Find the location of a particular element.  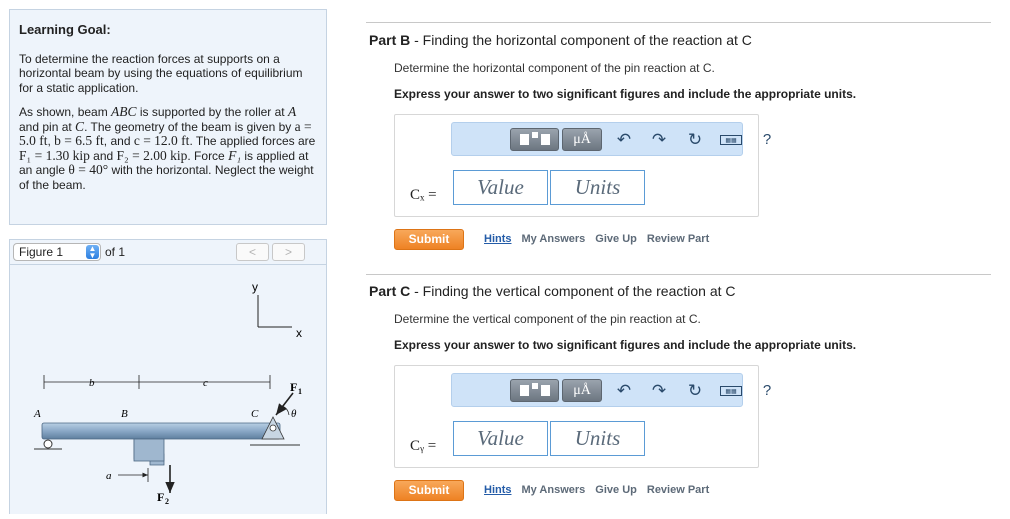

select-arrows-icon: ▲ ▼ is located at coordinates (92, 252).